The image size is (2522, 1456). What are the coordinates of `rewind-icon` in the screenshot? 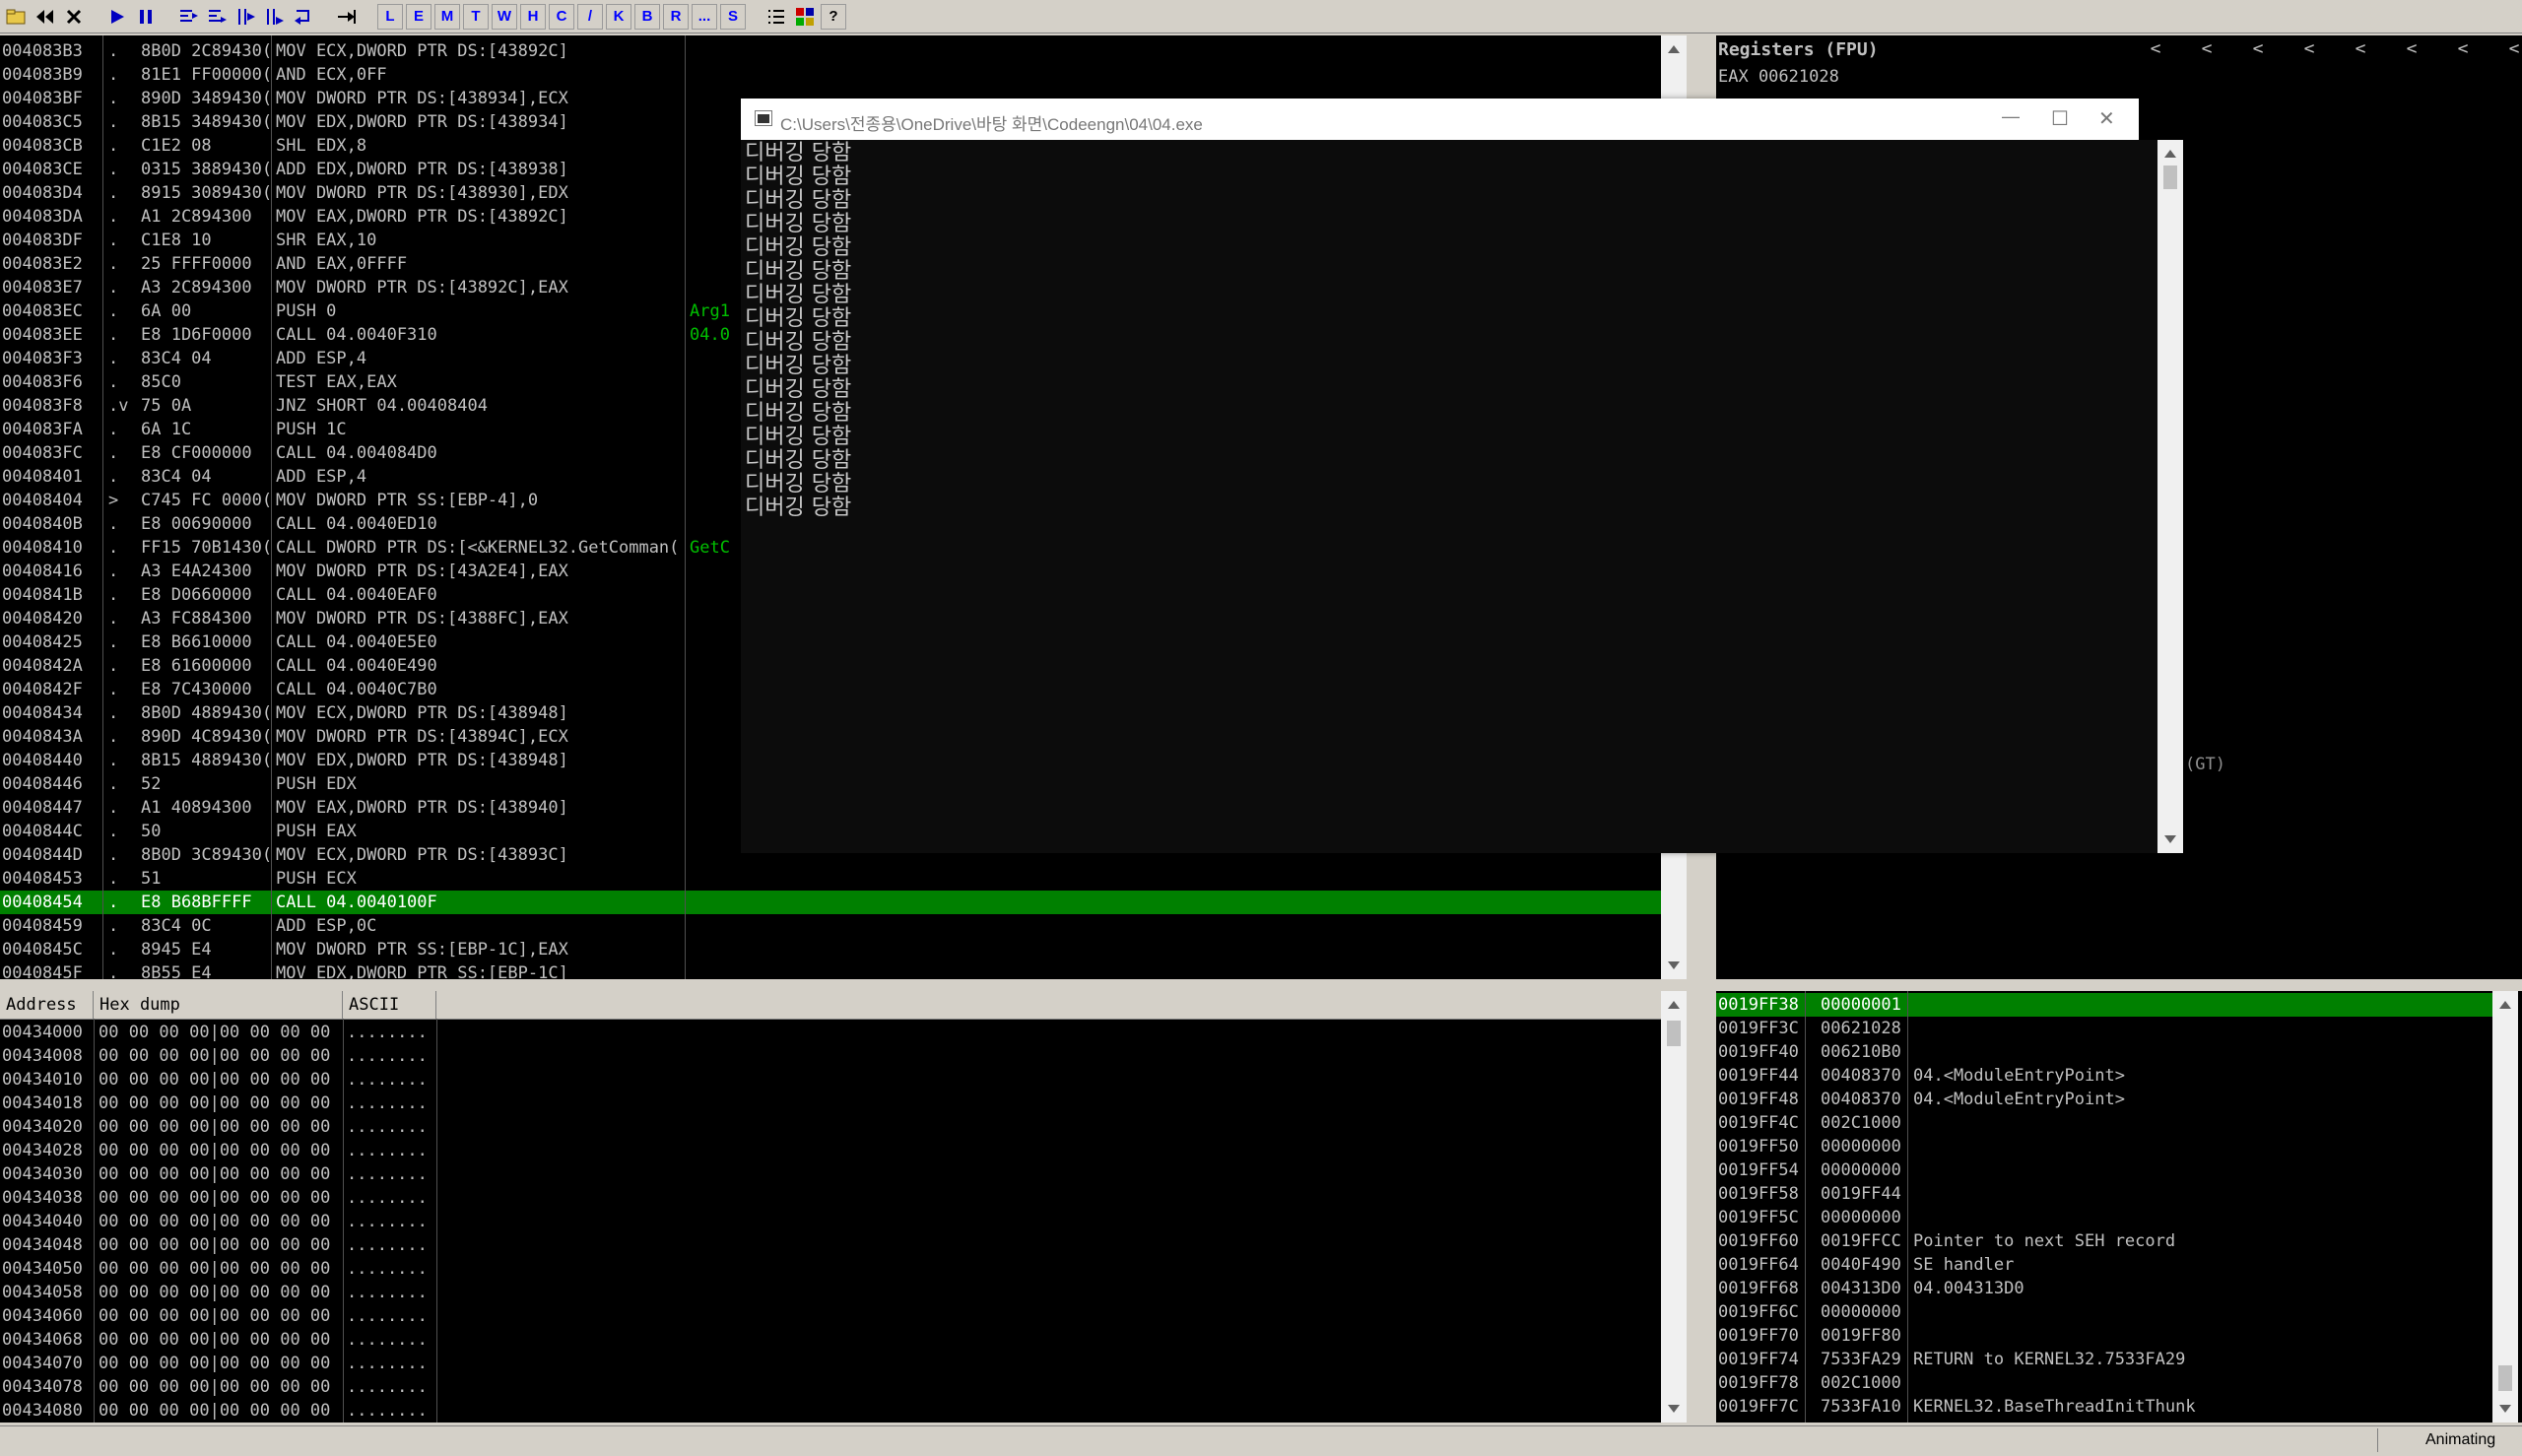 It's located at (45, 17).